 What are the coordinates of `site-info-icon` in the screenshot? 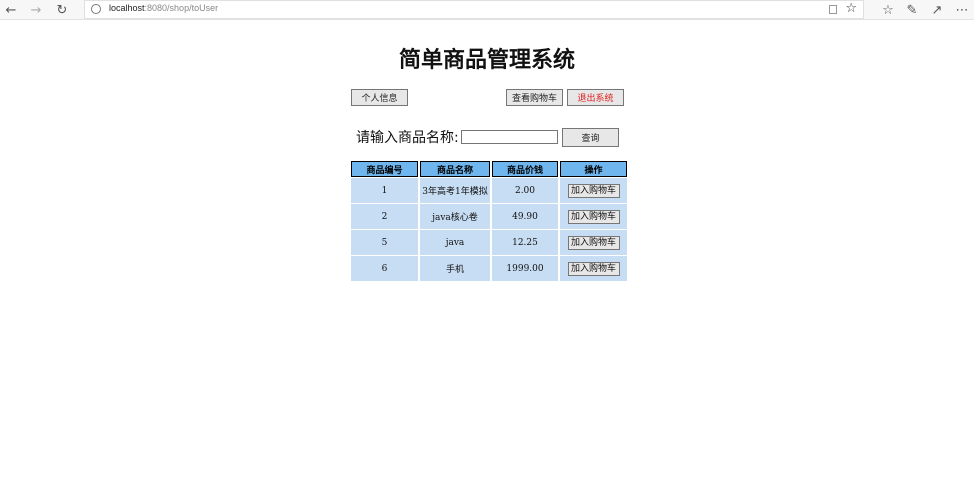 It's located at (96, 9).